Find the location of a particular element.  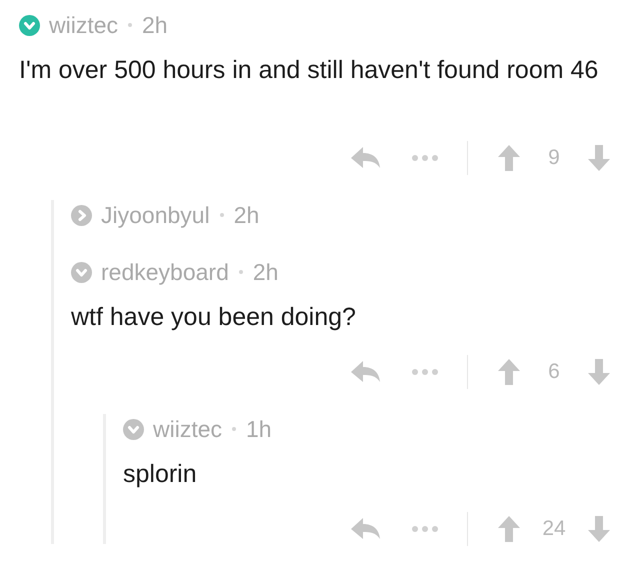

vote-count: 6 is located at coordinates (554, 372).